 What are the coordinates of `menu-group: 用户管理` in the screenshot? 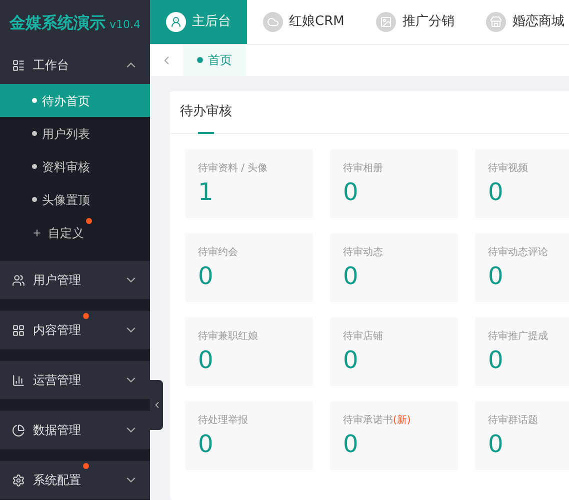 It's located at (75, 280).